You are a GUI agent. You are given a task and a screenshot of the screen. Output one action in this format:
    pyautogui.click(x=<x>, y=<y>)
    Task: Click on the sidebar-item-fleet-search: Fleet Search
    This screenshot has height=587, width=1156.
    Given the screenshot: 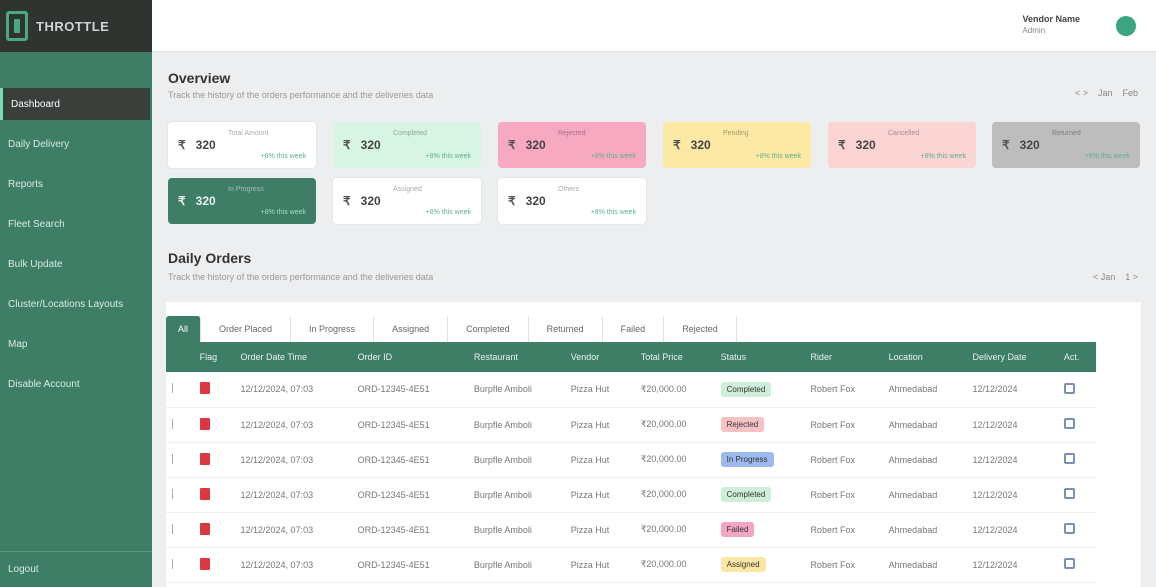 What is the action you would take?
    pyautogui.click(x=76, y=224)
    